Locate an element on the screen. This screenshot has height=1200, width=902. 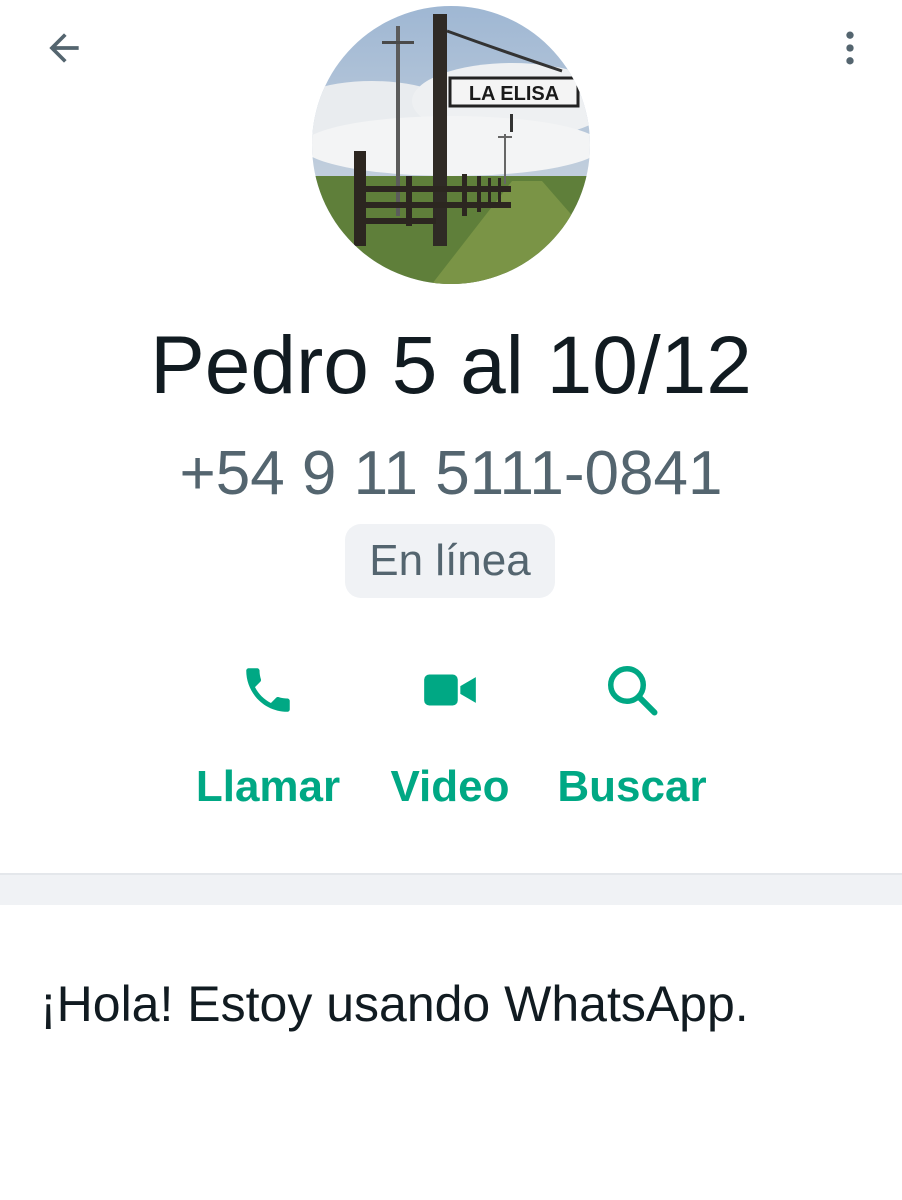
status-badge: En línea is located at coordinates (450, 561).